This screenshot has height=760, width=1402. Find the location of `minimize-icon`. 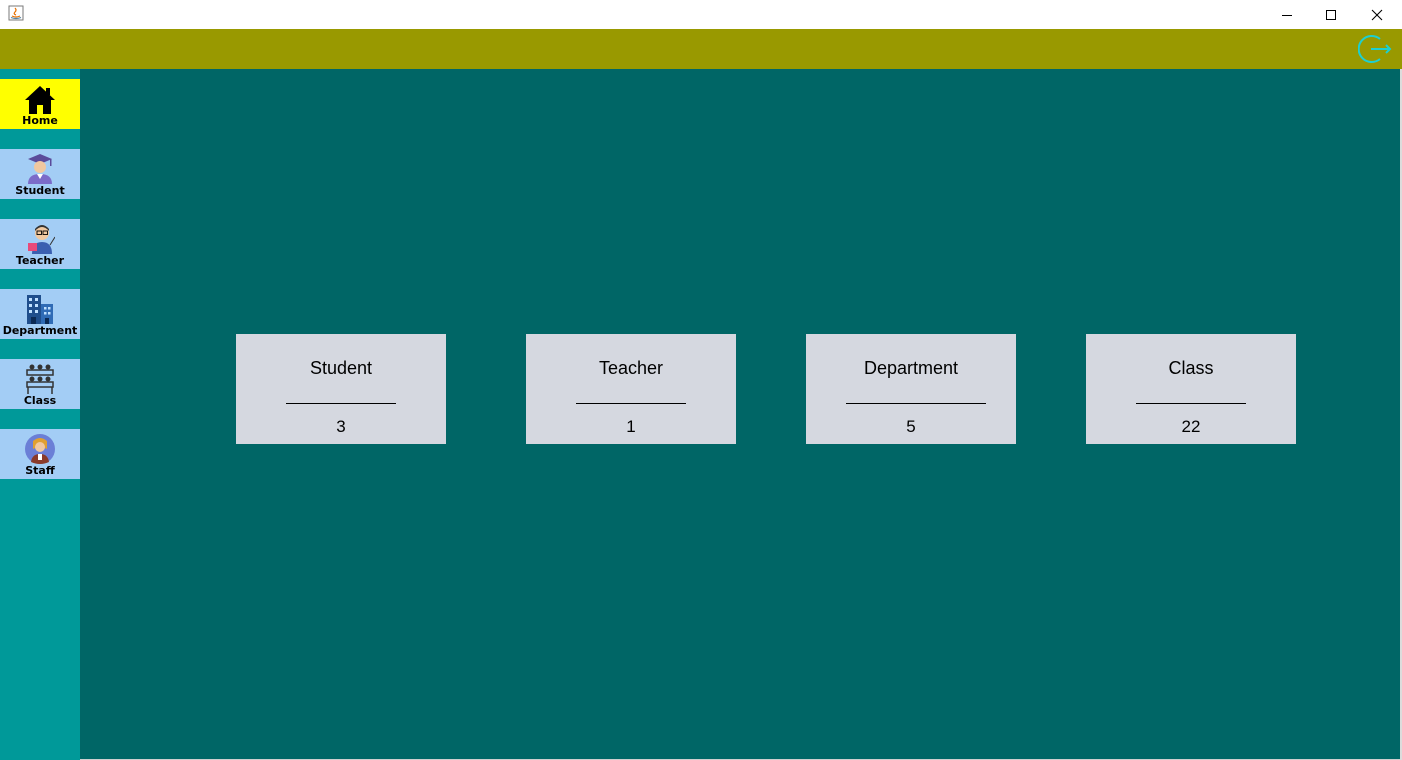

minimize-icon is located at coordinates (1287, 15).